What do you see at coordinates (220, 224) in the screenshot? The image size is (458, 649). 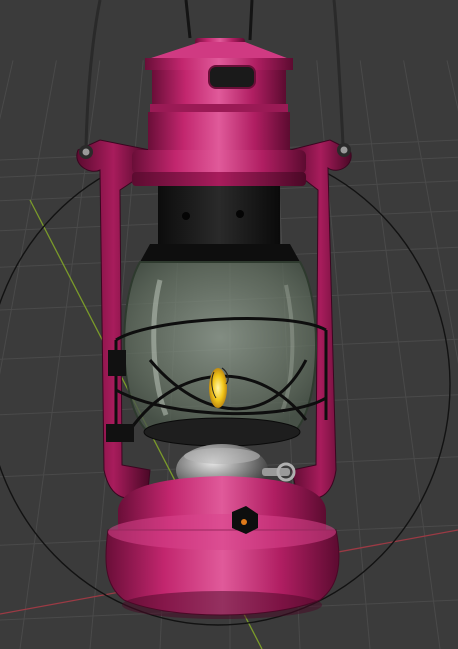 I see `lantern-chimney` at bounding box center [220, 224].